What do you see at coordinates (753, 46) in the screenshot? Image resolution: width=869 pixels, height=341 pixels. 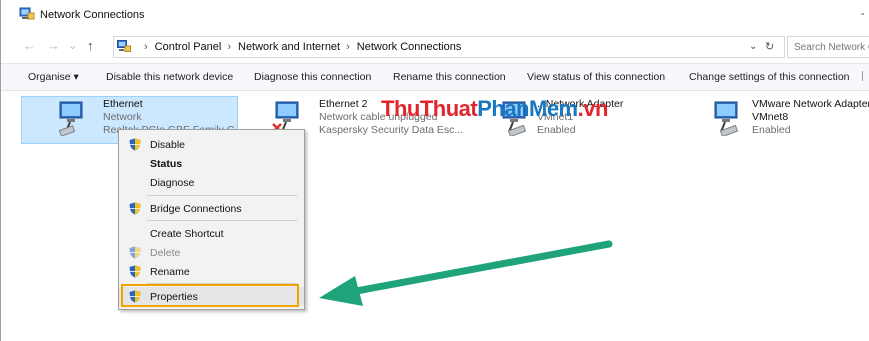 I see `address-dropdown-button: ⌄` at bounding box center [753, 46].